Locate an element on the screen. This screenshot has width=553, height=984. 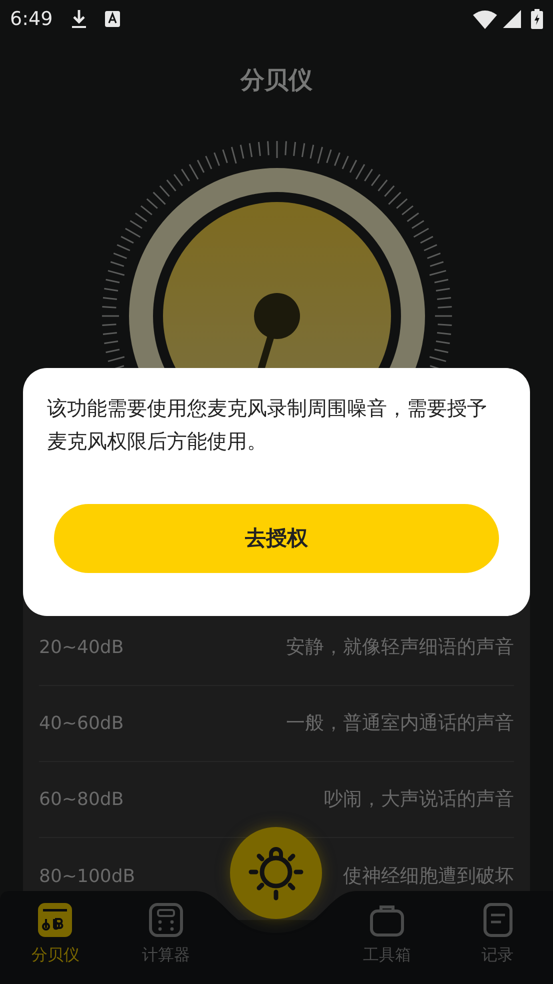
level-range: 60~80dB is located at coordinates (81, 800).